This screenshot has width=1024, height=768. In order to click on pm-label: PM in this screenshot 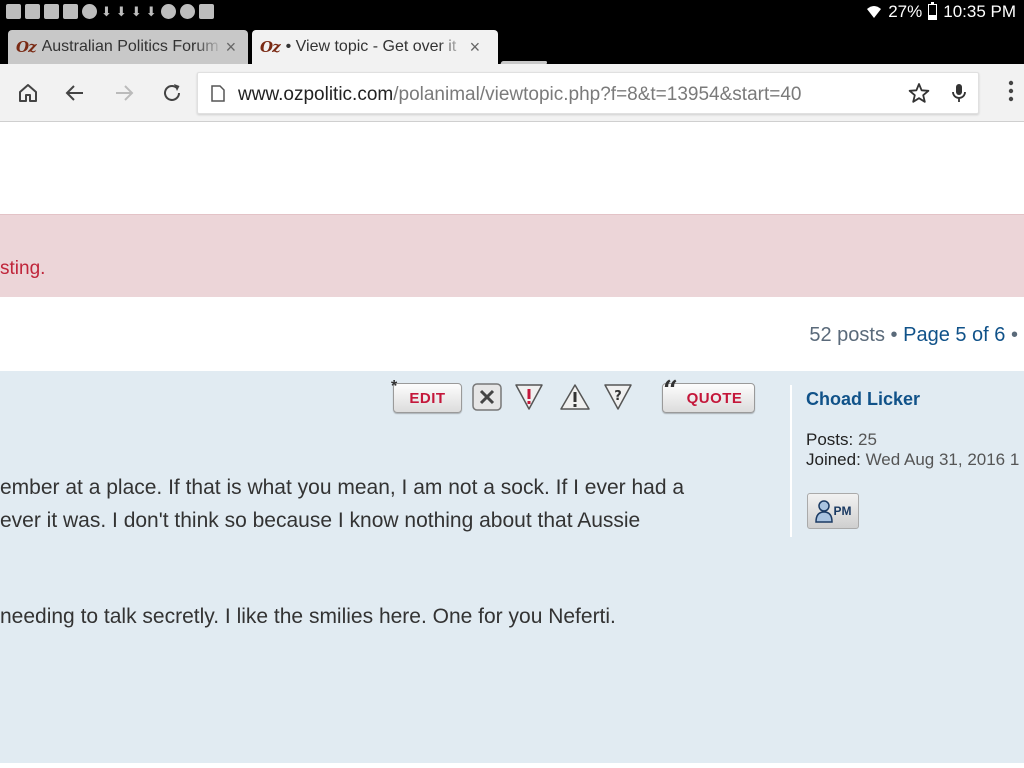, I will do `click(842, 511)`.